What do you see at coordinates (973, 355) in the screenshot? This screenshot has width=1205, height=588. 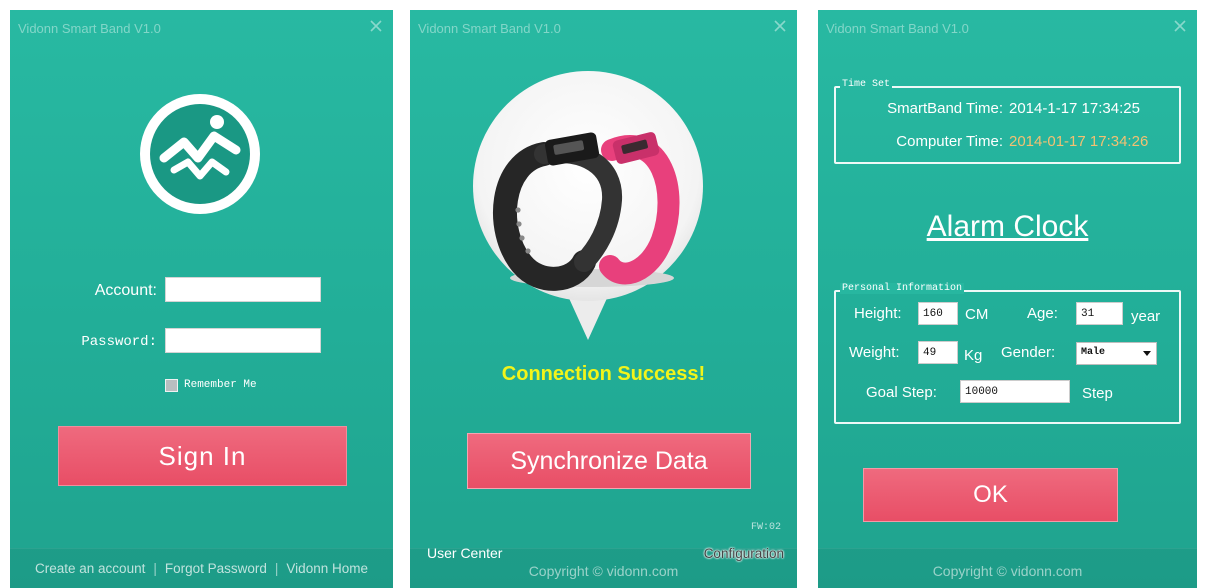 I see `weight-unit: Kg` at bounding box center [973, 355].